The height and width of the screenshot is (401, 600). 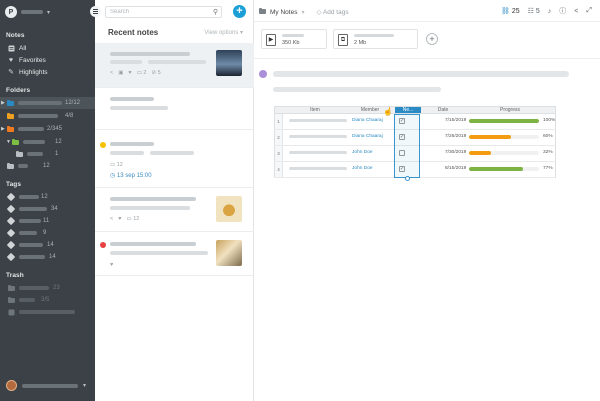 What do you see at coordinates (174, 210) in the screenshot?
I see `list-item: < ♥ ▭ 12` at bounding box center [174, 210].